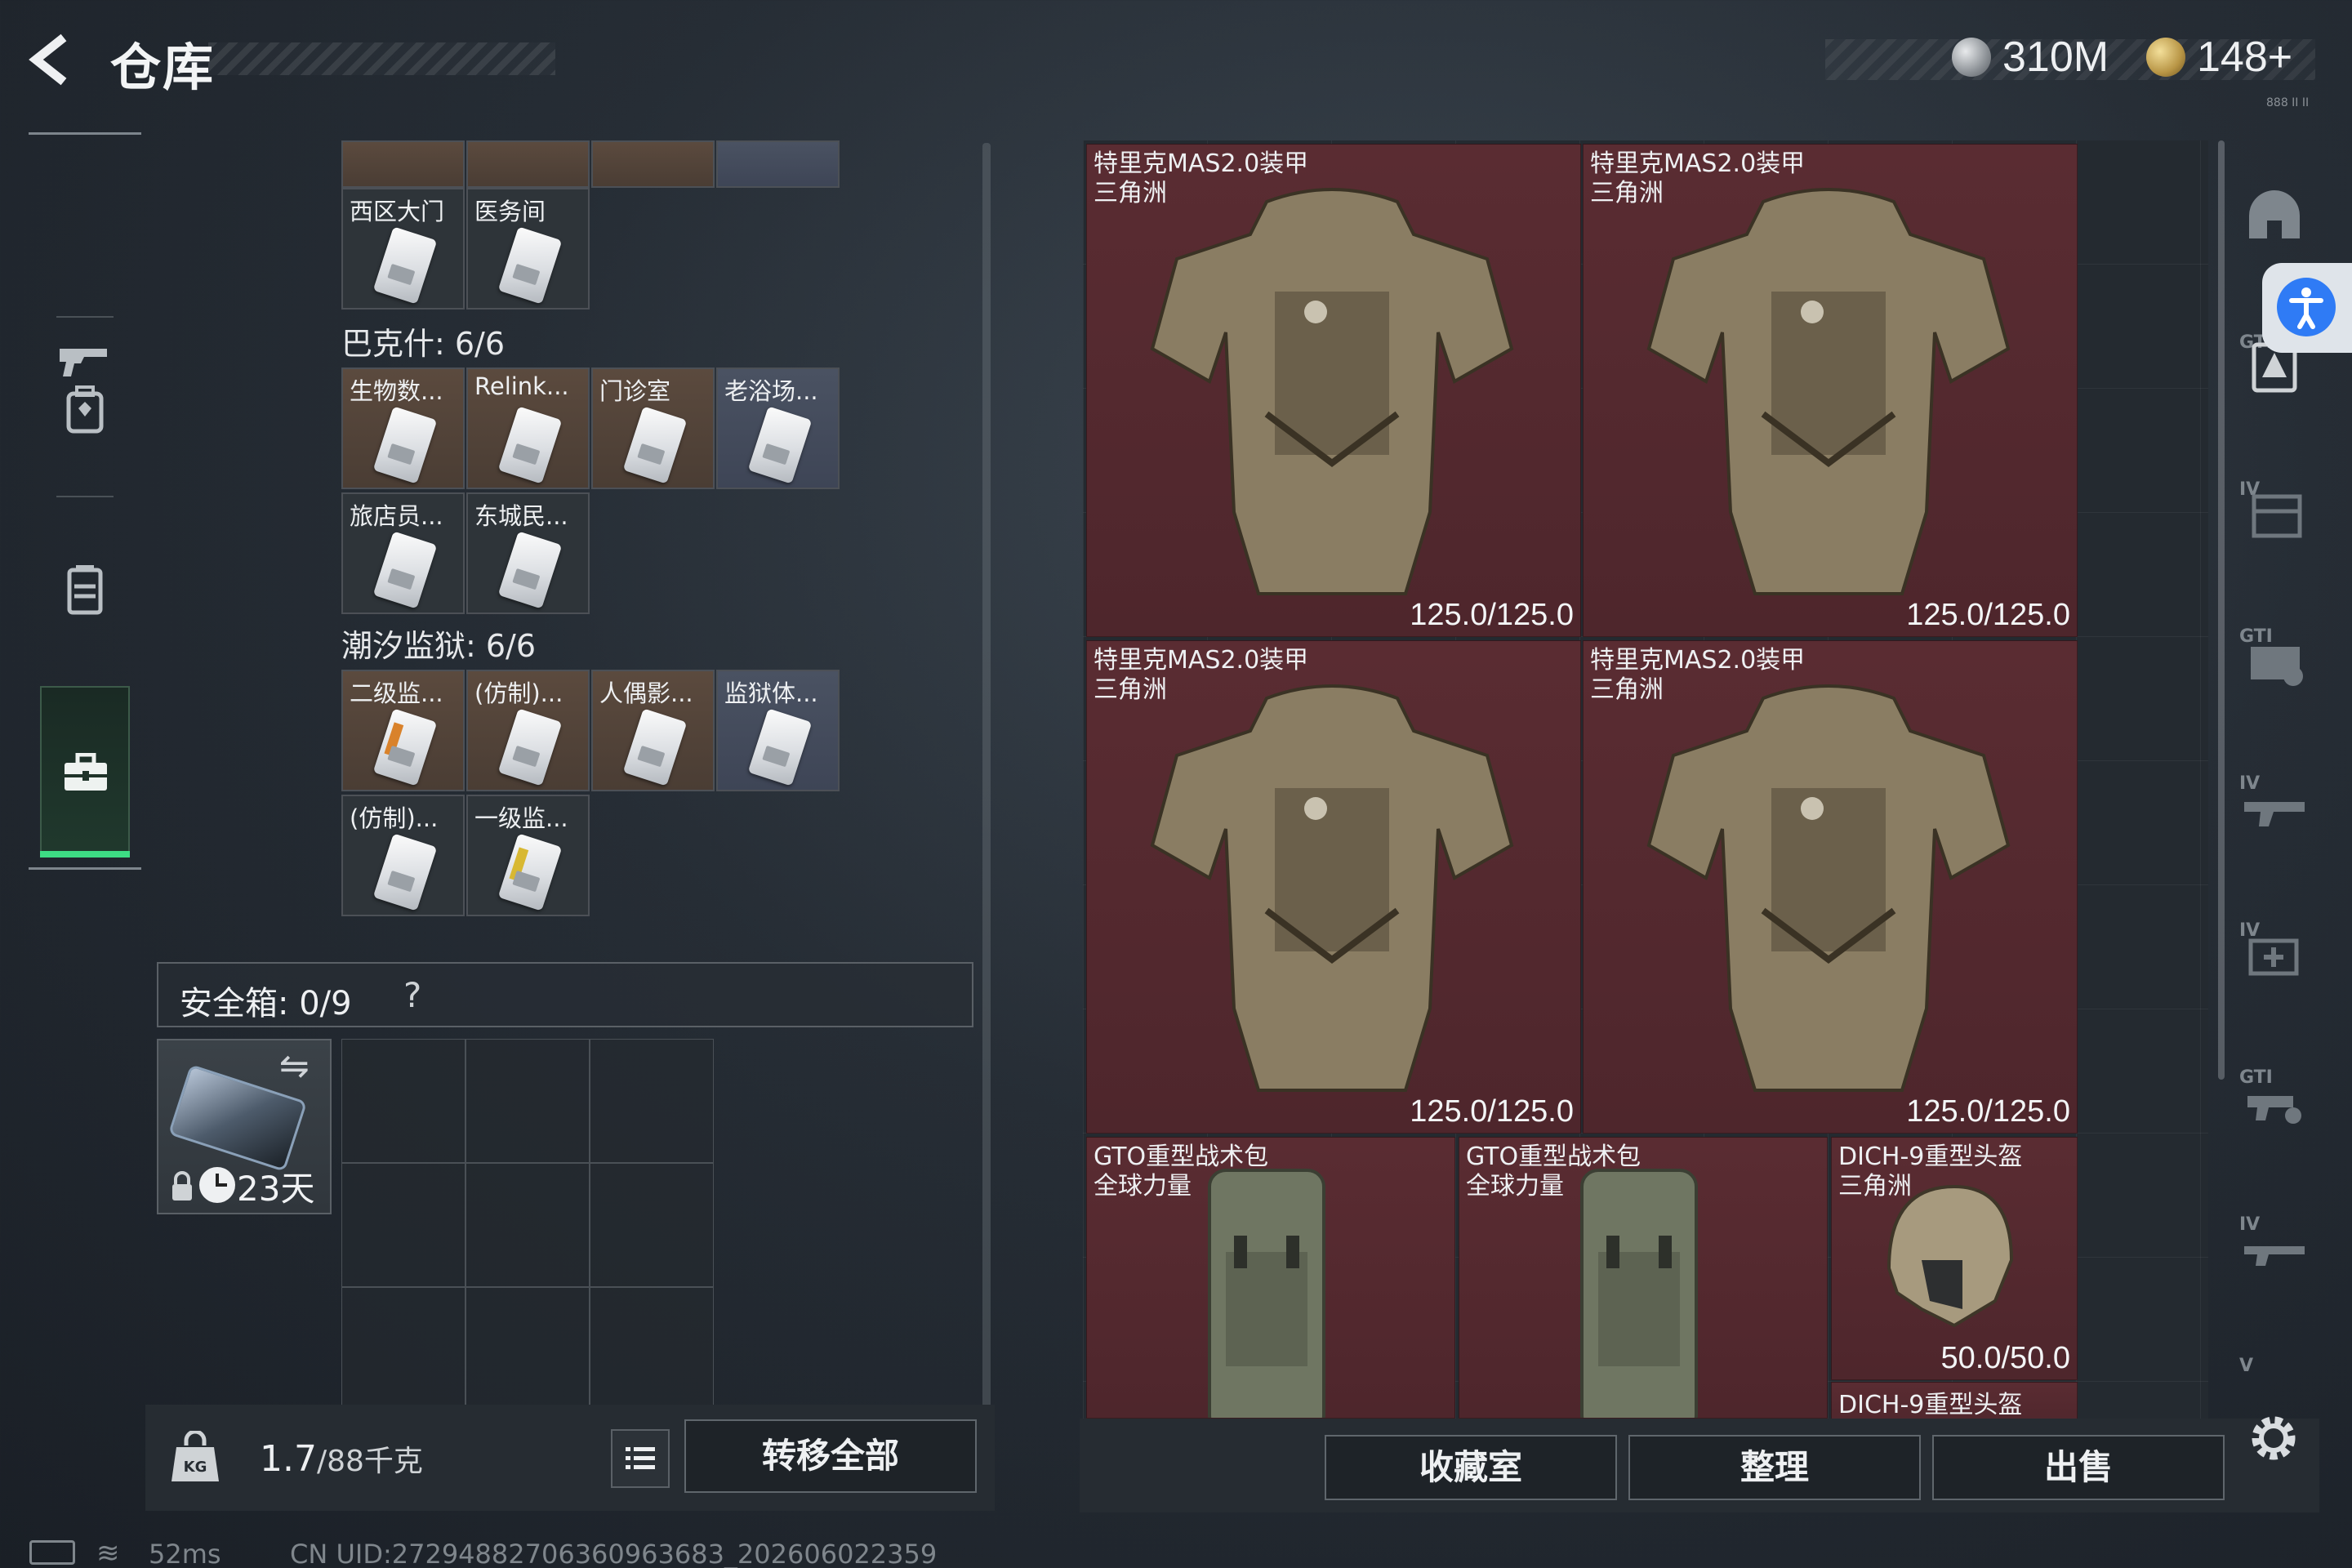  Describe the element at coordinates (2275, 806) in the screenshot. I see `weapon-filter-icon` at that location.